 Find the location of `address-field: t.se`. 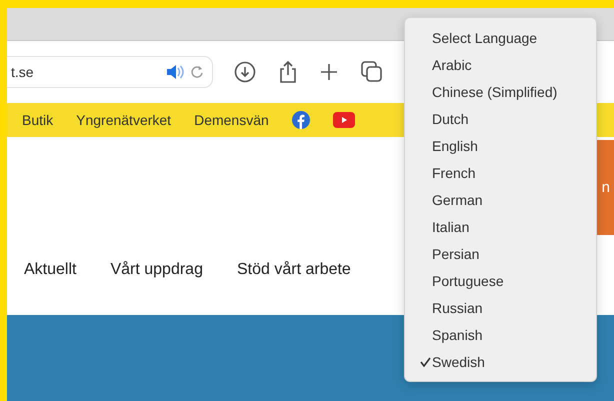

address-field: t.se is located at coordinates (110, 72).